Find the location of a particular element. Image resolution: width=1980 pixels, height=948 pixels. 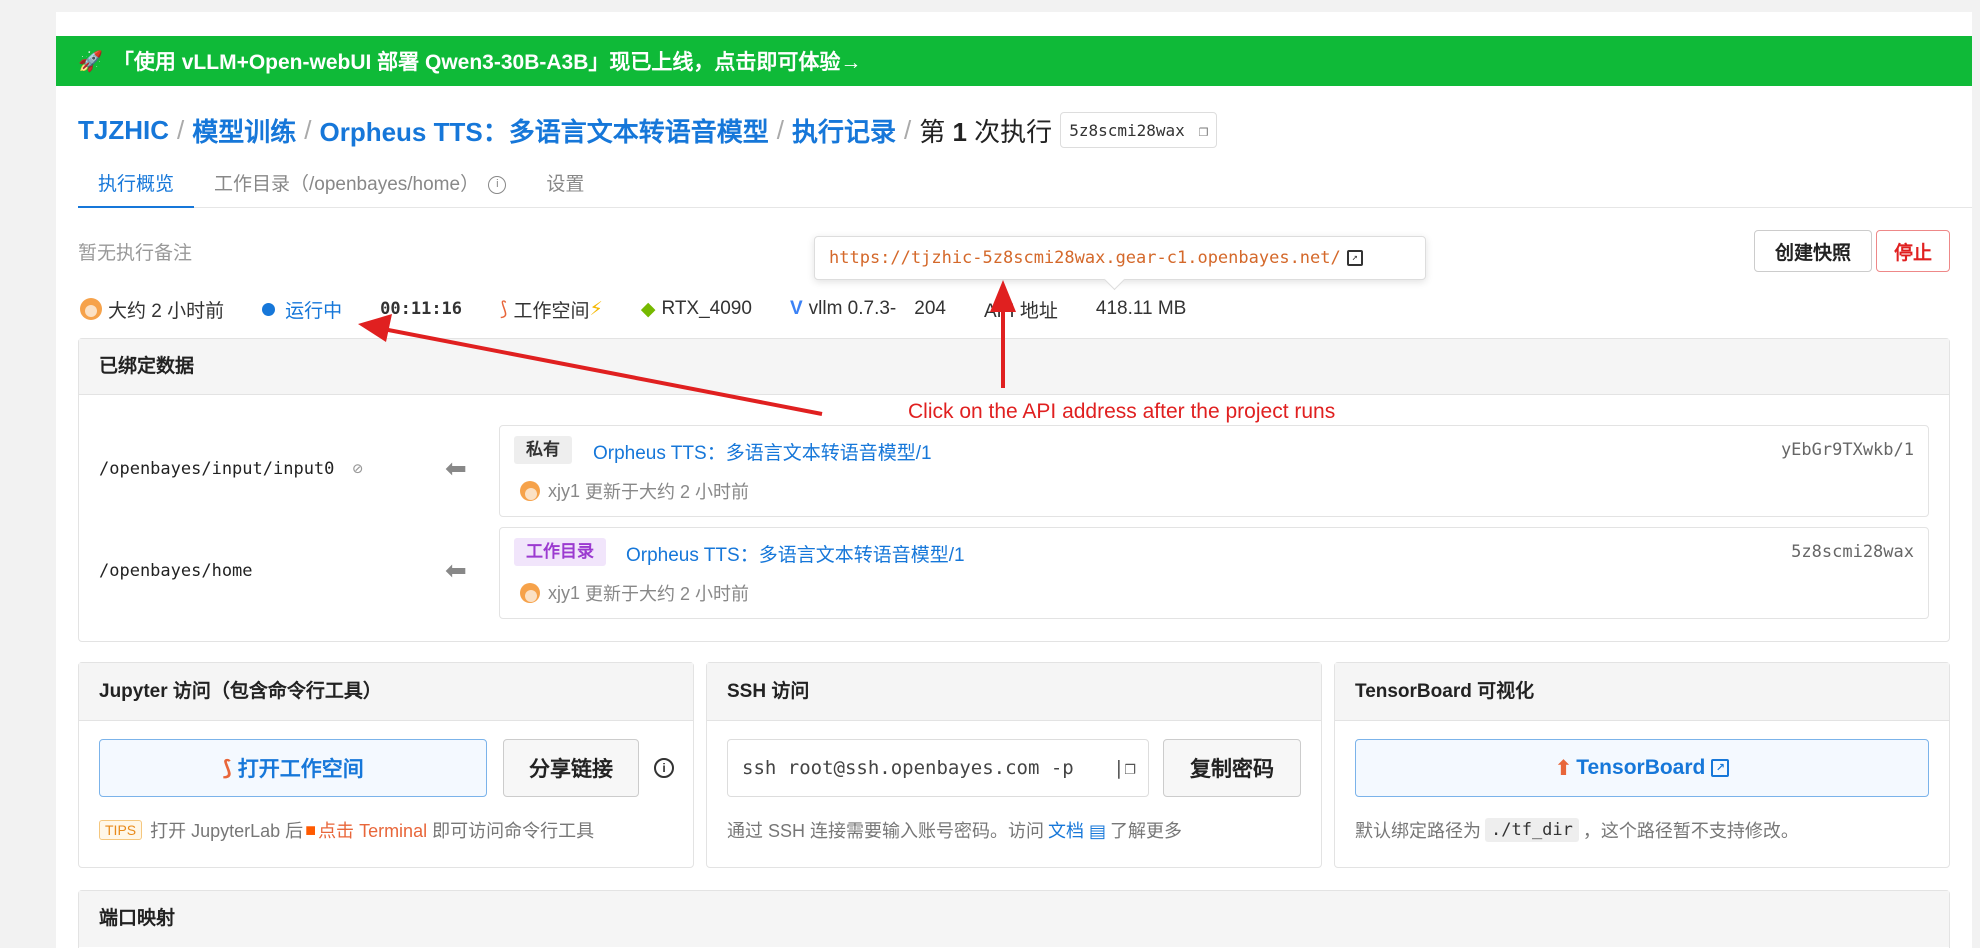

current-prefix: 第 is located at coordinates (932, 131).